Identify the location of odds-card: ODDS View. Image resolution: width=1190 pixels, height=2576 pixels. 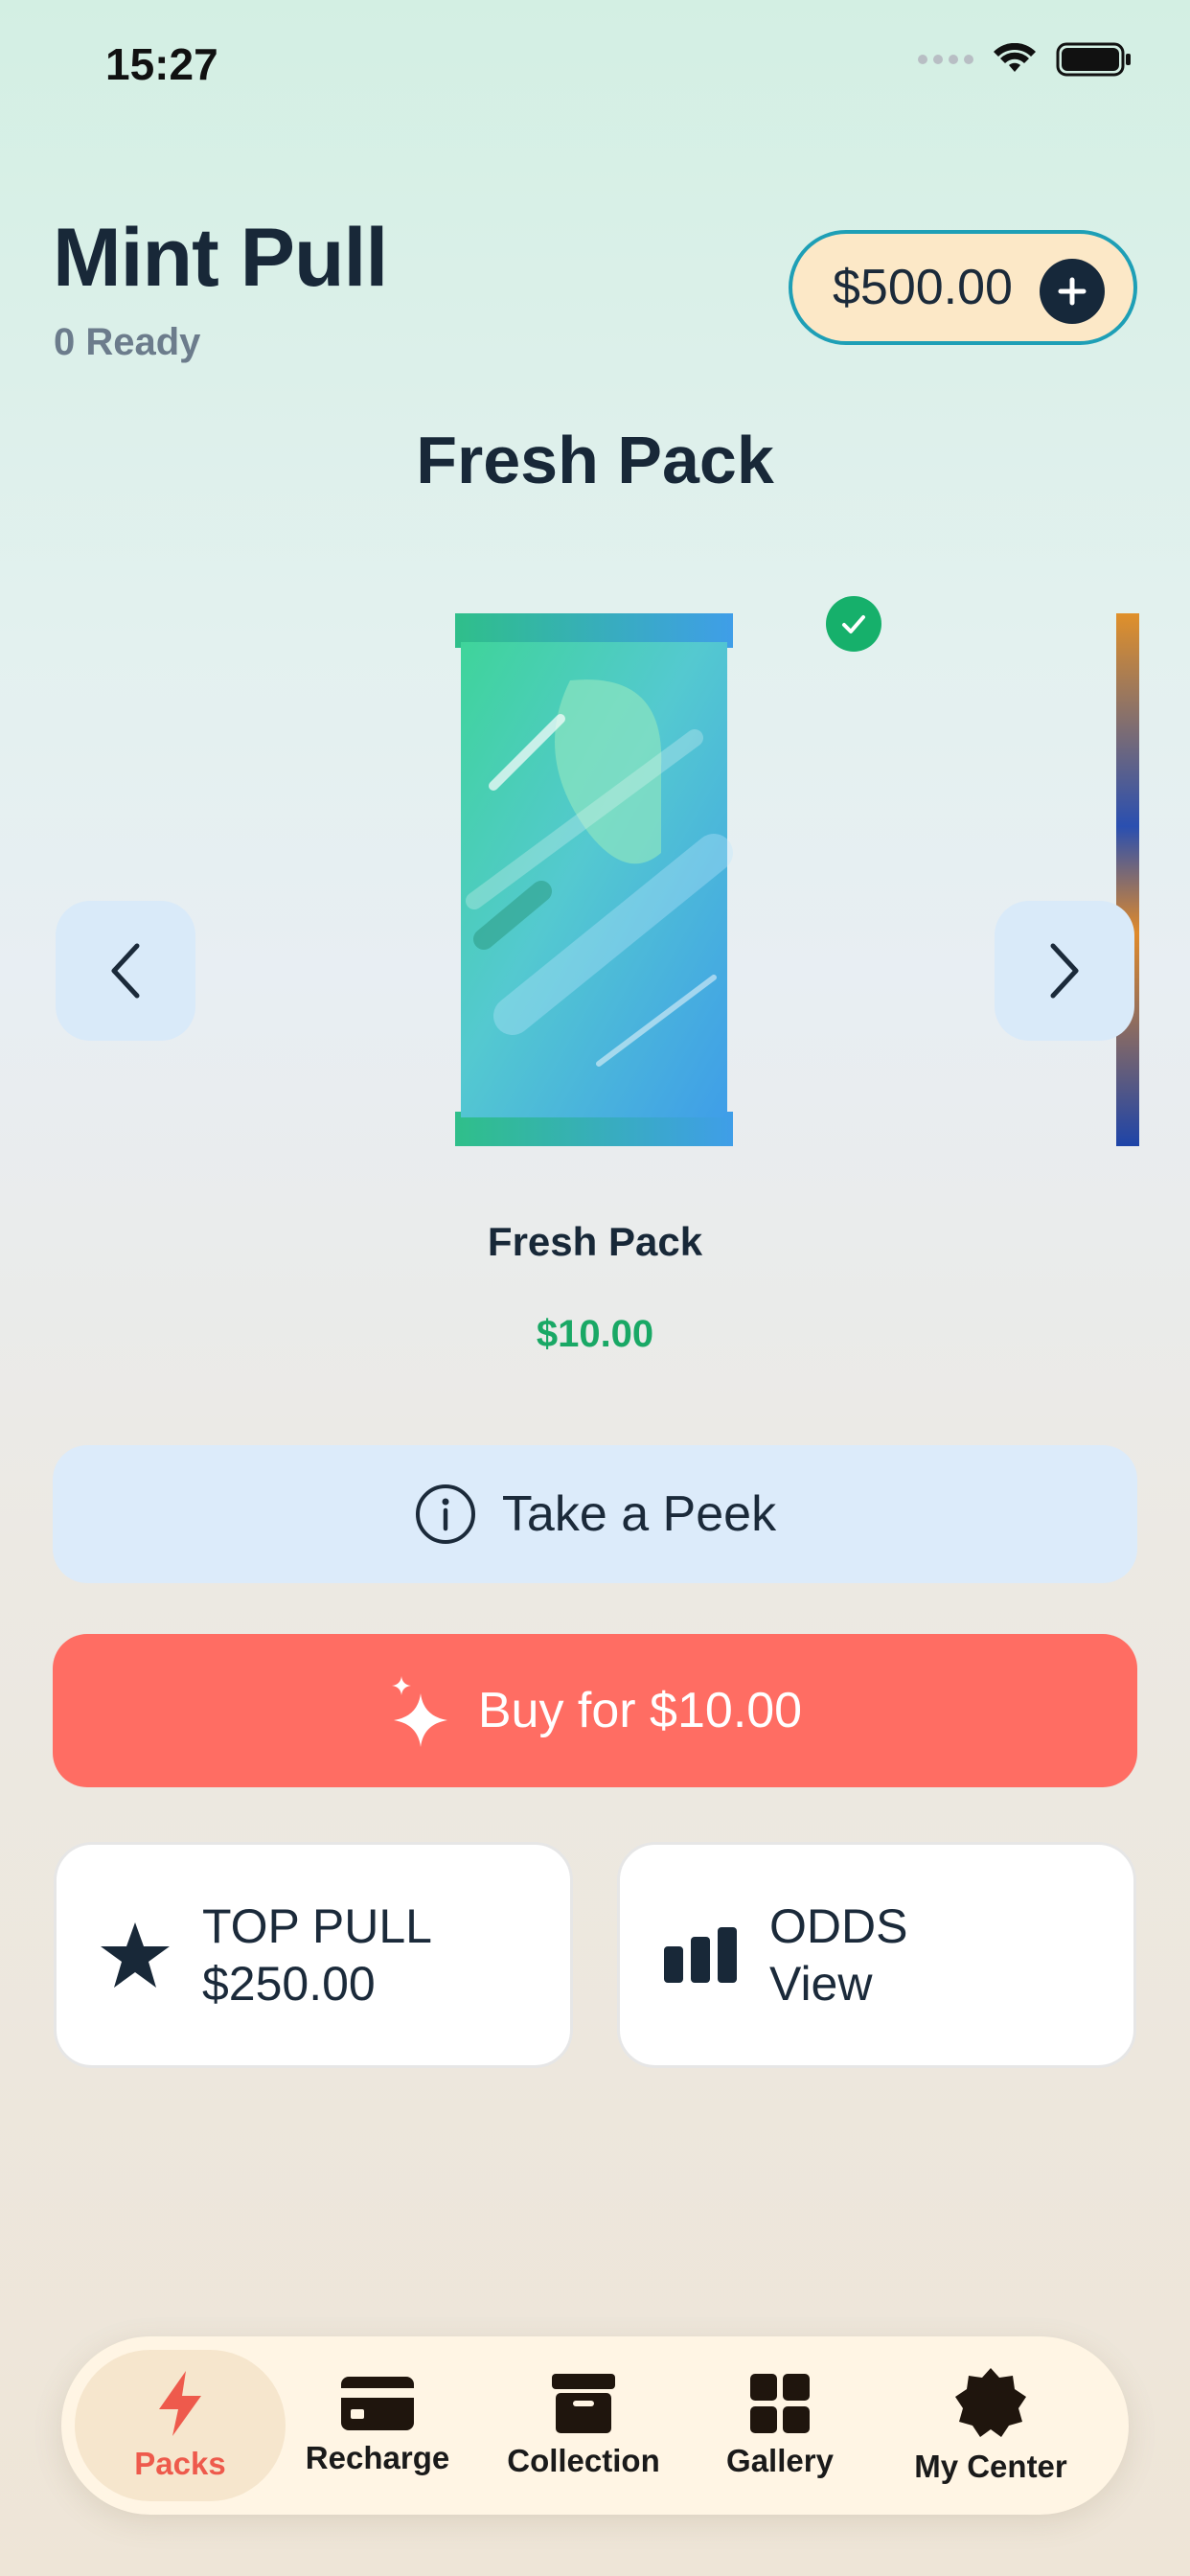
(876, 1955).